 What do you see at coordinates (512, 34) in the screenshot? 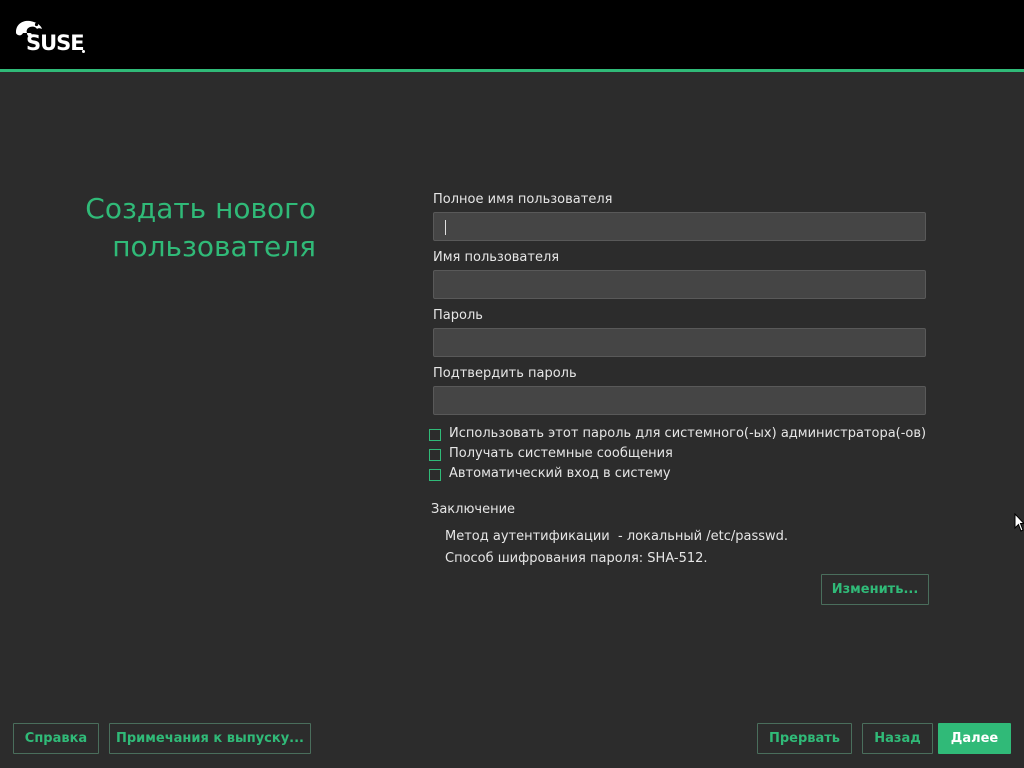
I see `header-bar: SUSE` at bounding box center [512, 34].